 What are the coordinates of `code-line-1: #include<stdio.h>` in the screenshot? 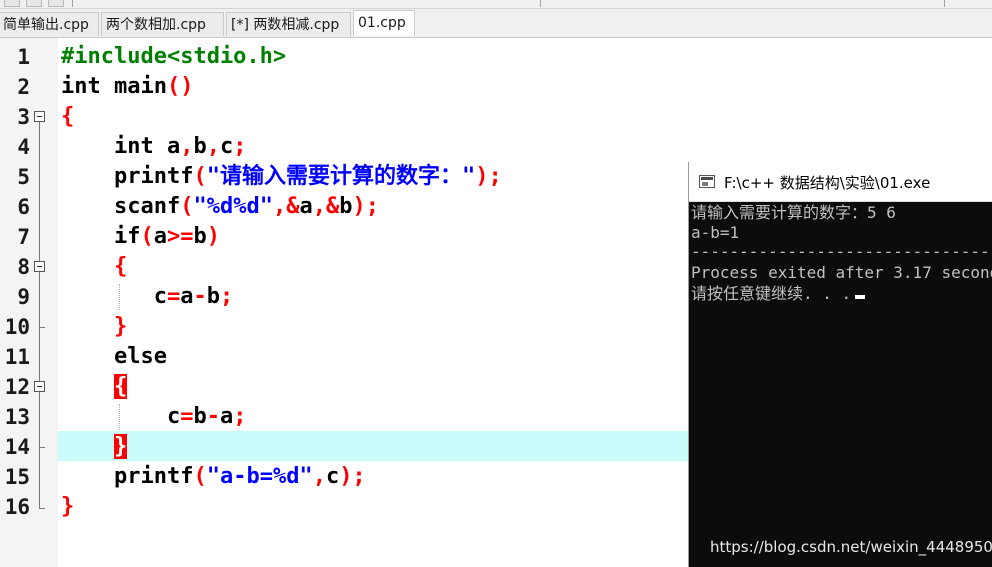 It's located at (174, 56).